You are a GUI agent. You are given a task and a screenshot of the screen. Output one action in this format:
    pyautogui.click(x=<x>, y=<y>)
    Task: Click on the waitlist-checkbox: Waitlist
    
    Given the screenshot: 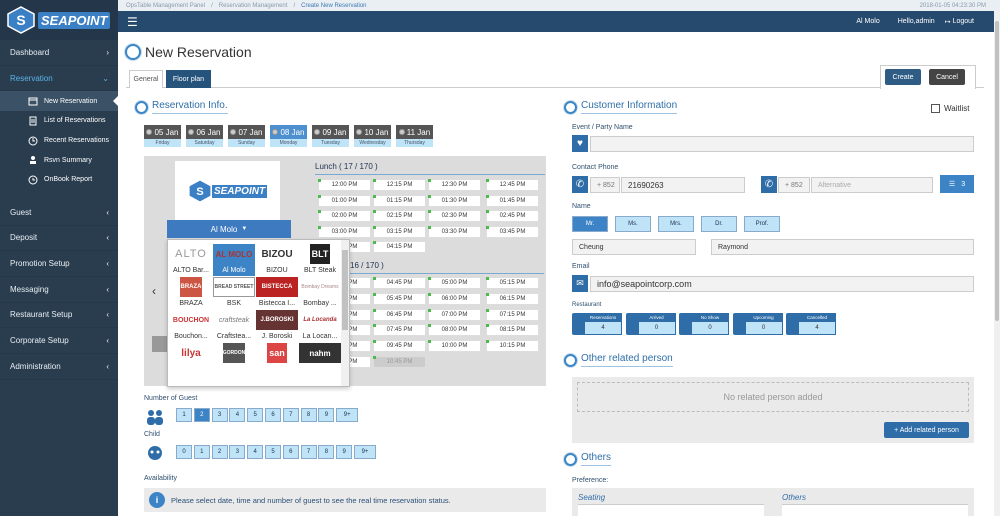 What is the action you would take?
    pyautogui.click(x=950, y=108)
    